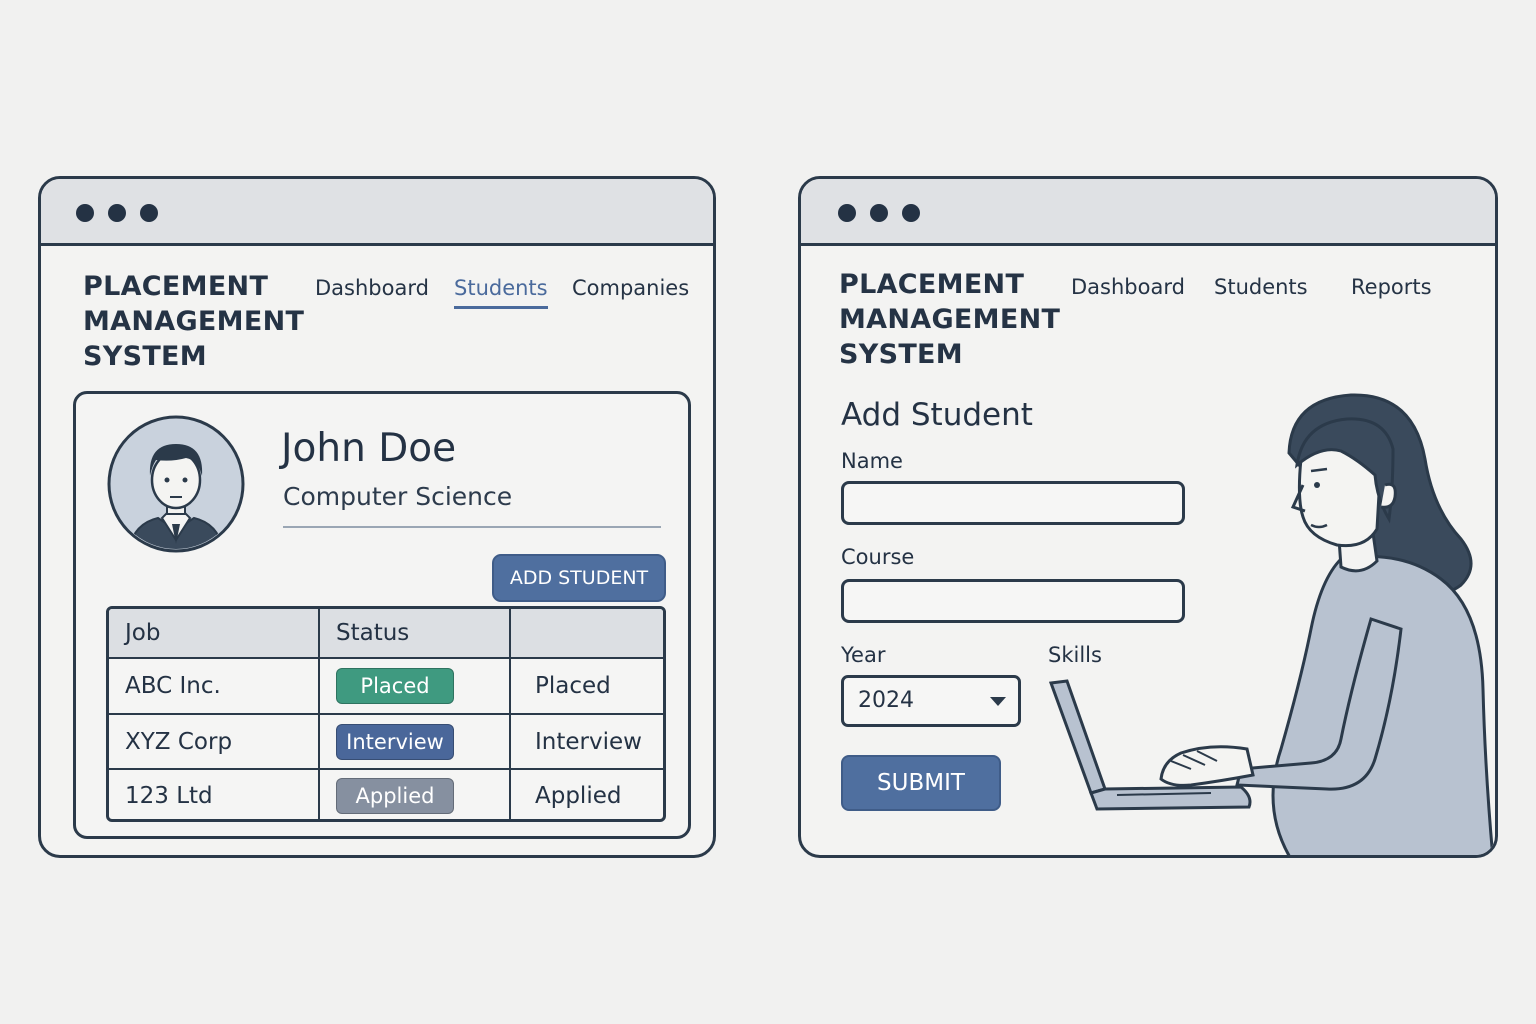 This screenshot has height=1024, width=1536. Describe the element at coordinates (587, 633) in the screenshot. I see `column-header-blank` at that location.